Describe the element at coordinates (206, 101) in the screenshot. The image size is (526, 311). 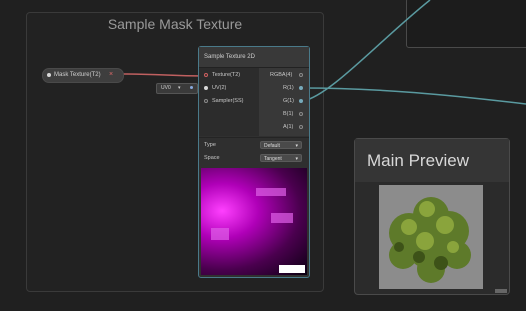
I see `sampler-input-port` at that location.